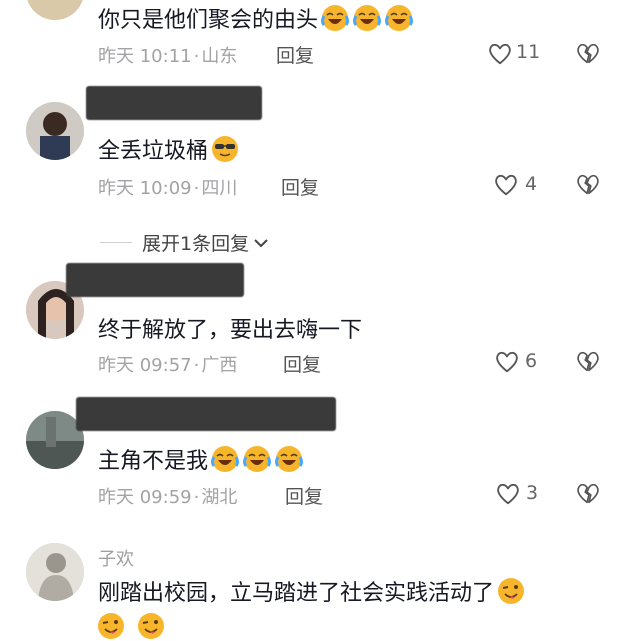  I want to click on like-count: 3, so click(532, 493).